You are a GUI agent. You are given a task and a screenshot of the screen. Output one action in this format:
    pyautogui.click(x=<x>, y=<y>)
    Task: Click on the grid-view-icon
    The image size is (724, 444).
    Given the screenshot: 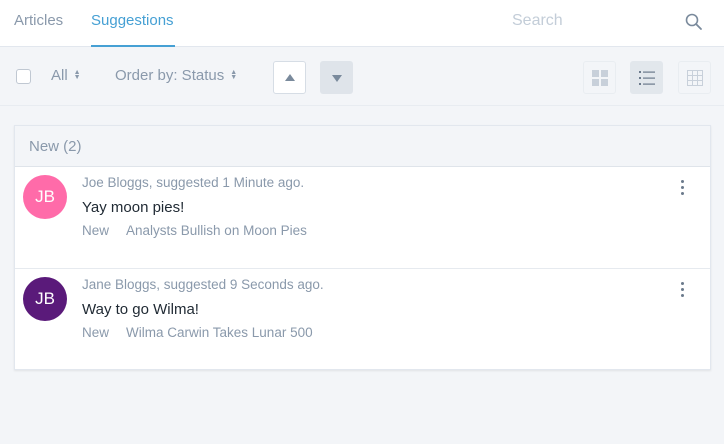 What is the action you would take?
    pyautogui.click(x=600, y=78)
    